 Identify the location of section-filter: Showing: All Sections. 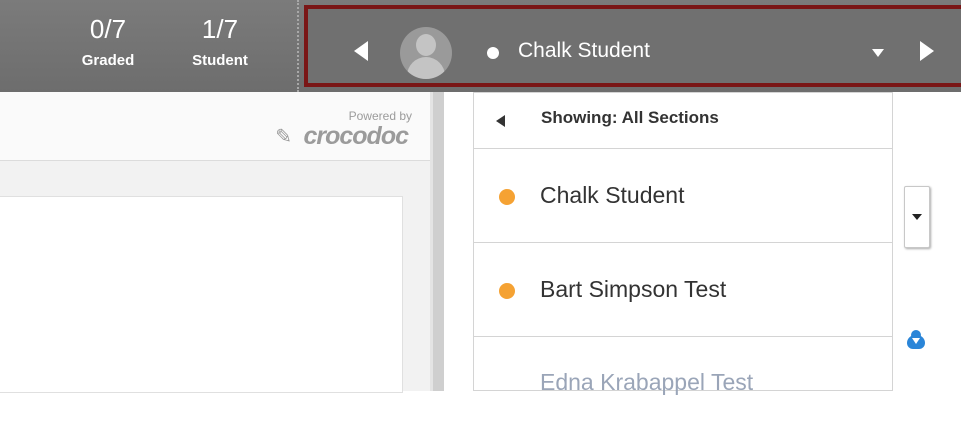
(683, 121).